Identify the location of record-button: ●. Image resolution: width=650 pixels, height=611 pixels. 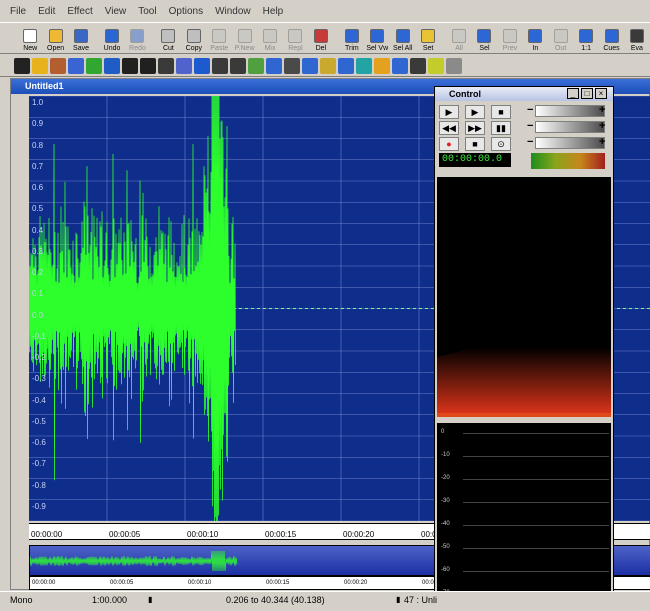
(449, 144).